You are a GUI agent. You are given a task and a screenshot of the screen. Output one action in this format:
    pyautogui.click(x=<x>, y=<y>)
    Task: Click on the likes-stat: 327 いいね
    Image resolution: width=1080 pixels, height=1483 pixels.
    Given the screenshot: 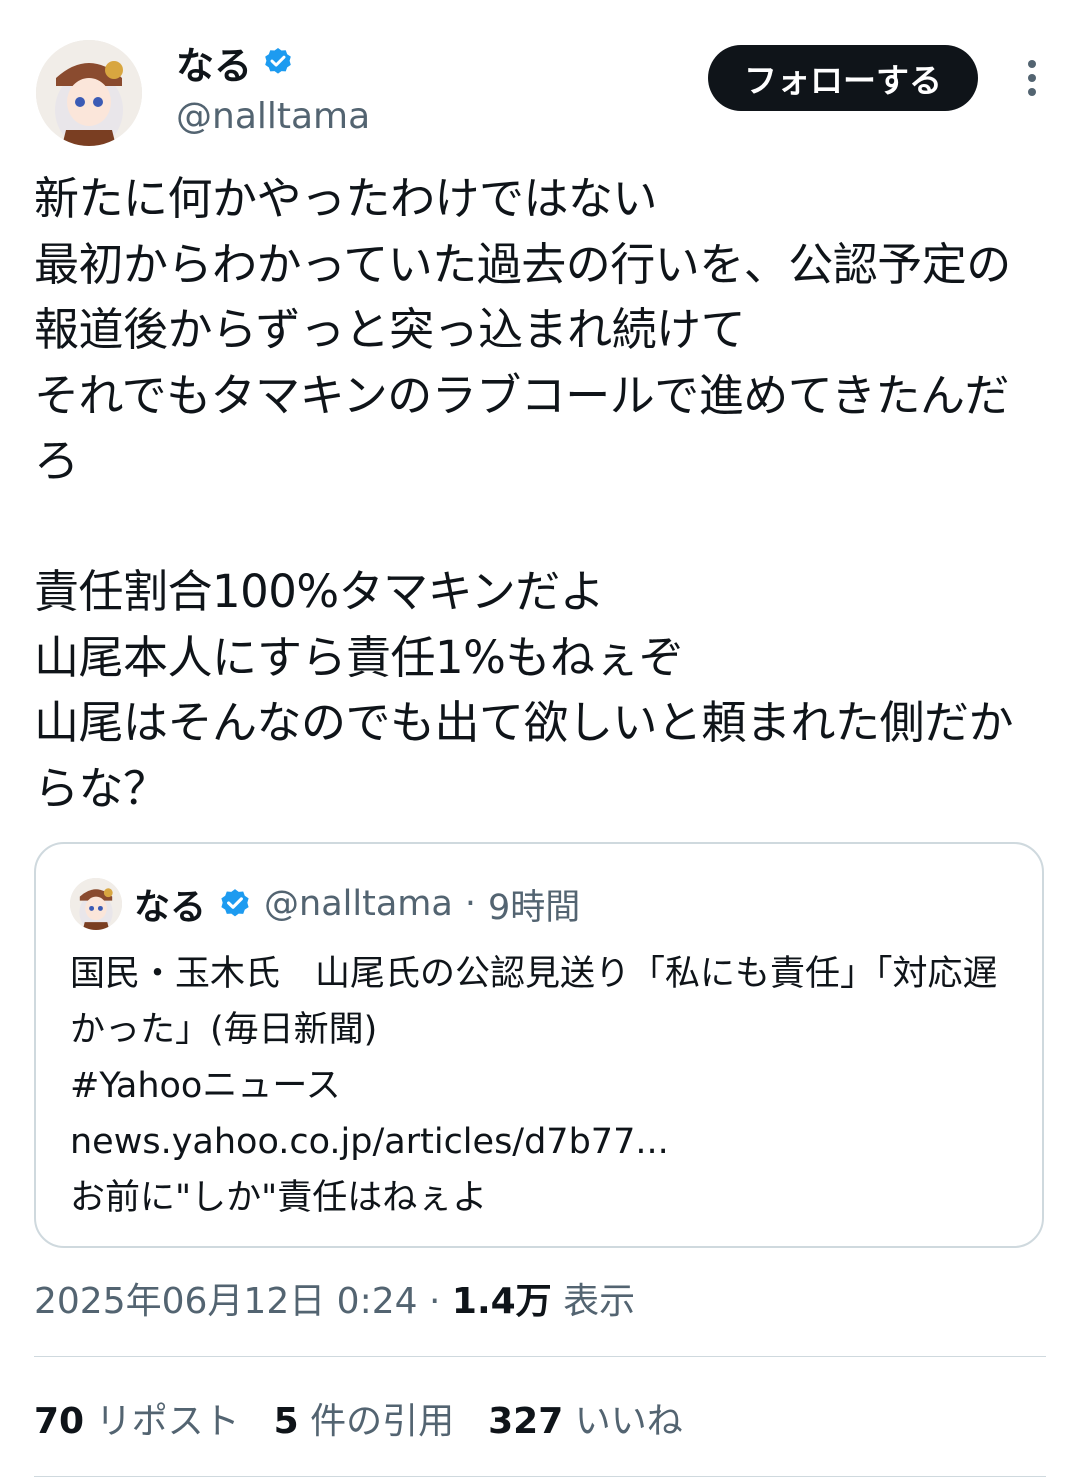 What is the action you would take?
    pyautogui.click(x=585, y=1418)
    